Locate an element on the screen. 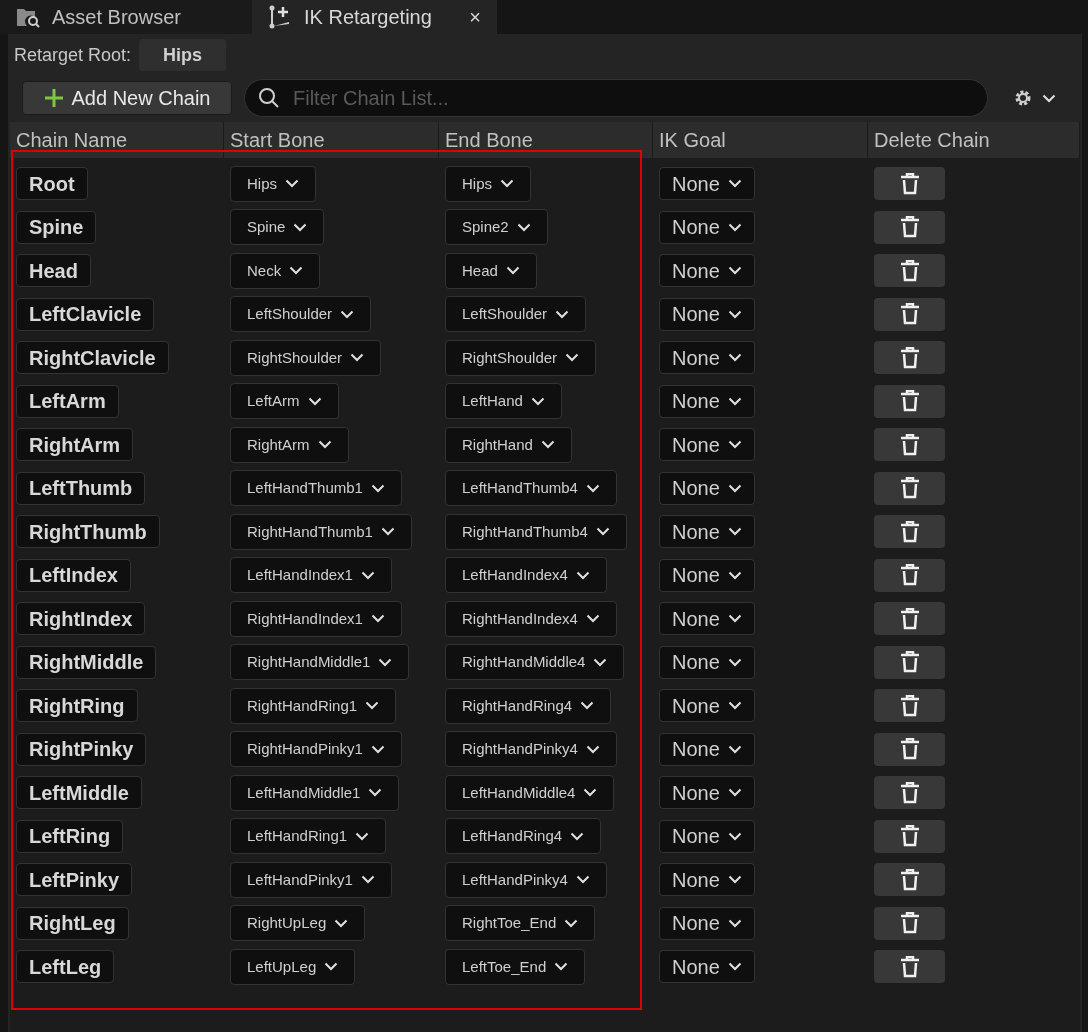 Image resolution: width=1088 pixels, height=1032 pixels. chain-name-field: Head is located at coordinates (53, 271).